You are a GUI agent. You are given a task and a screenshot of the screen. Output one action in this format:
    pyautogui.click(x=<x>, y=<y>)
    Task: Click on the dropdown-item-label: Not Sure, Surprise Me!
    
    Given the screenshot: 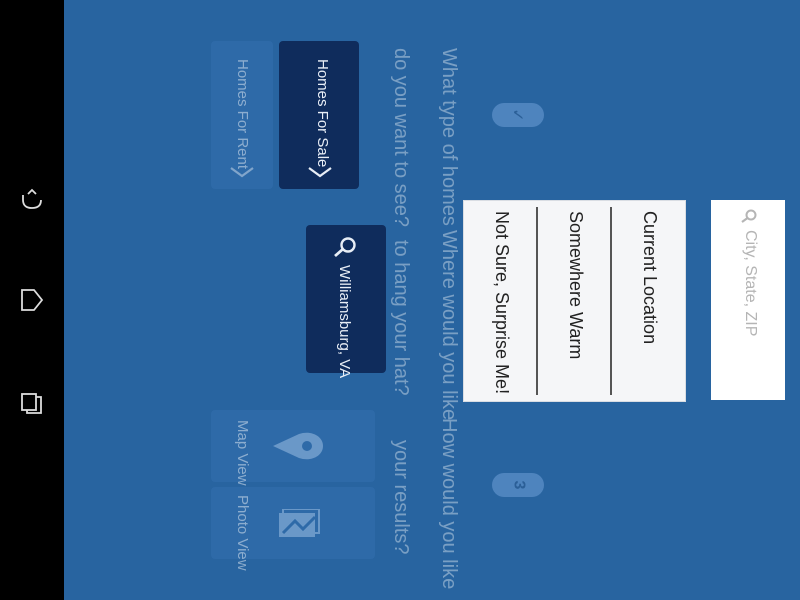 What is the action you would take?
    pyautogui.click(x=502, y=303)
    